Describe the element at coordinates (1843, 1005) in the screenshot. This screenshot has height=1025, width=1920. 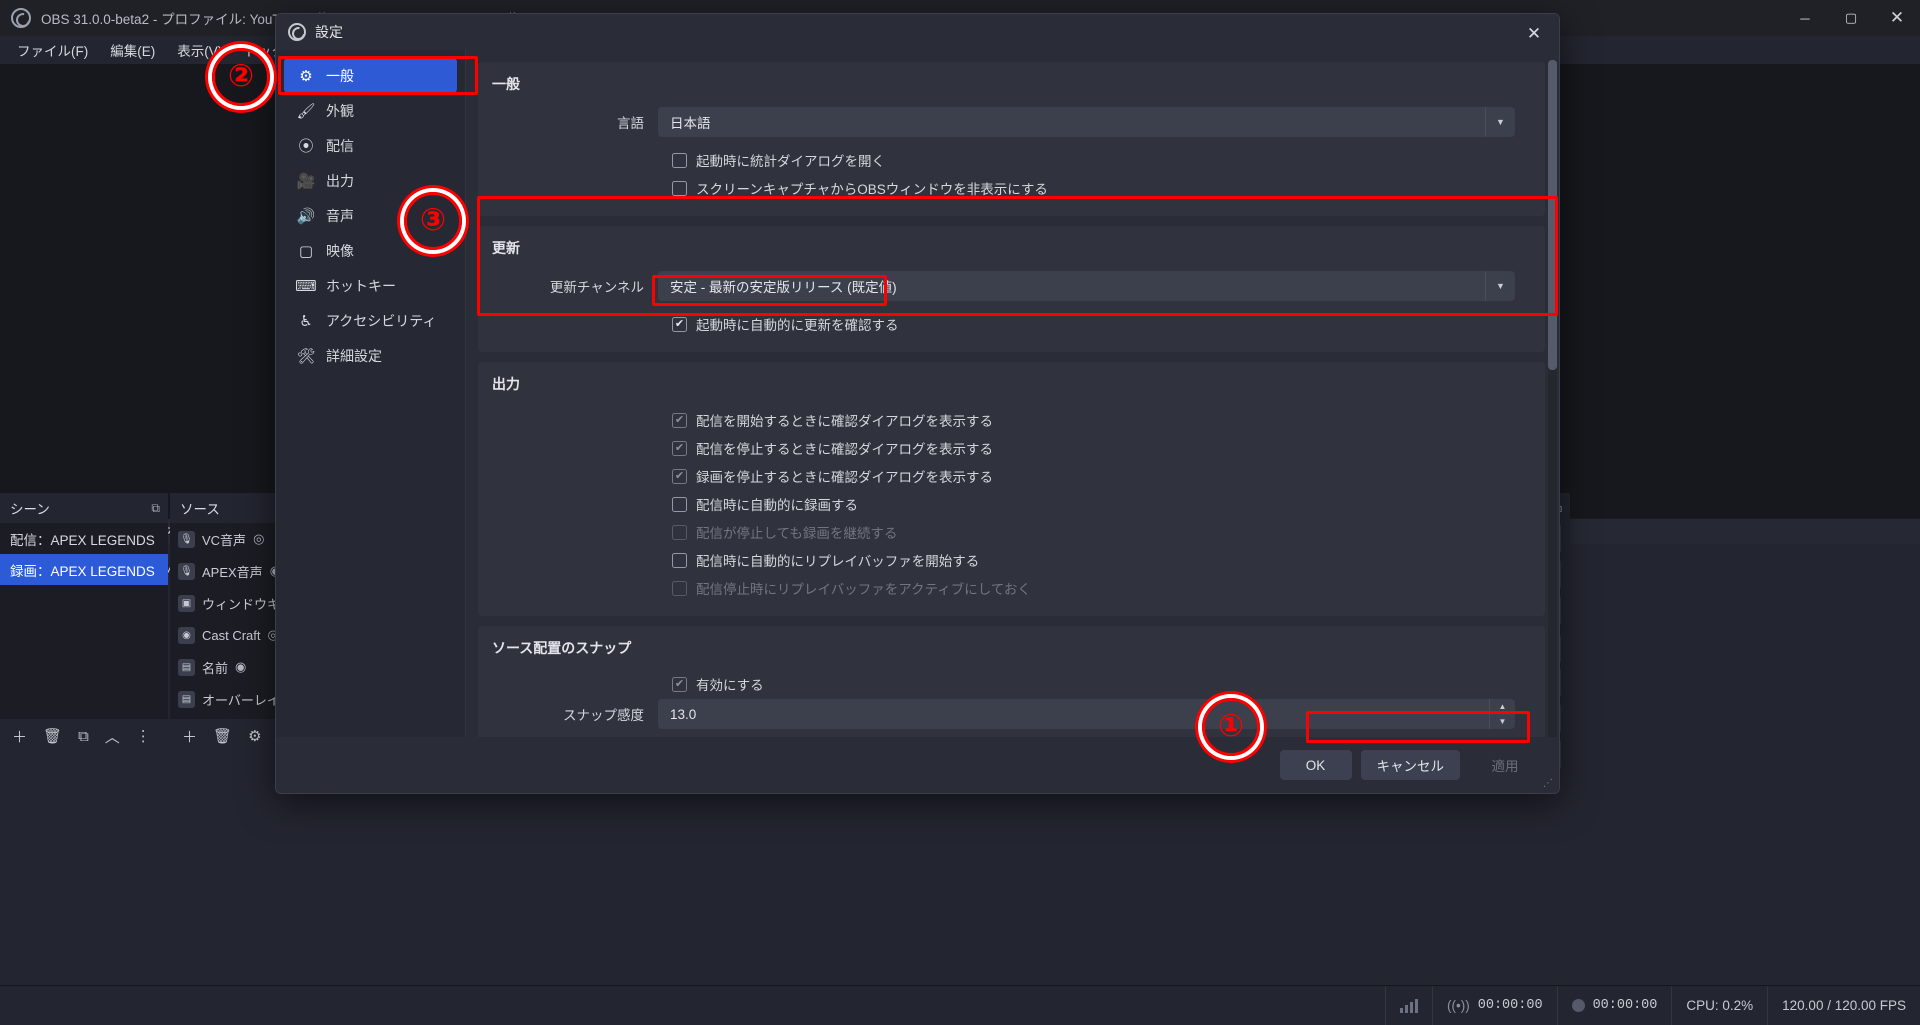
I see `fps-cell: 120.00 / 120.00 FPS` at that location.